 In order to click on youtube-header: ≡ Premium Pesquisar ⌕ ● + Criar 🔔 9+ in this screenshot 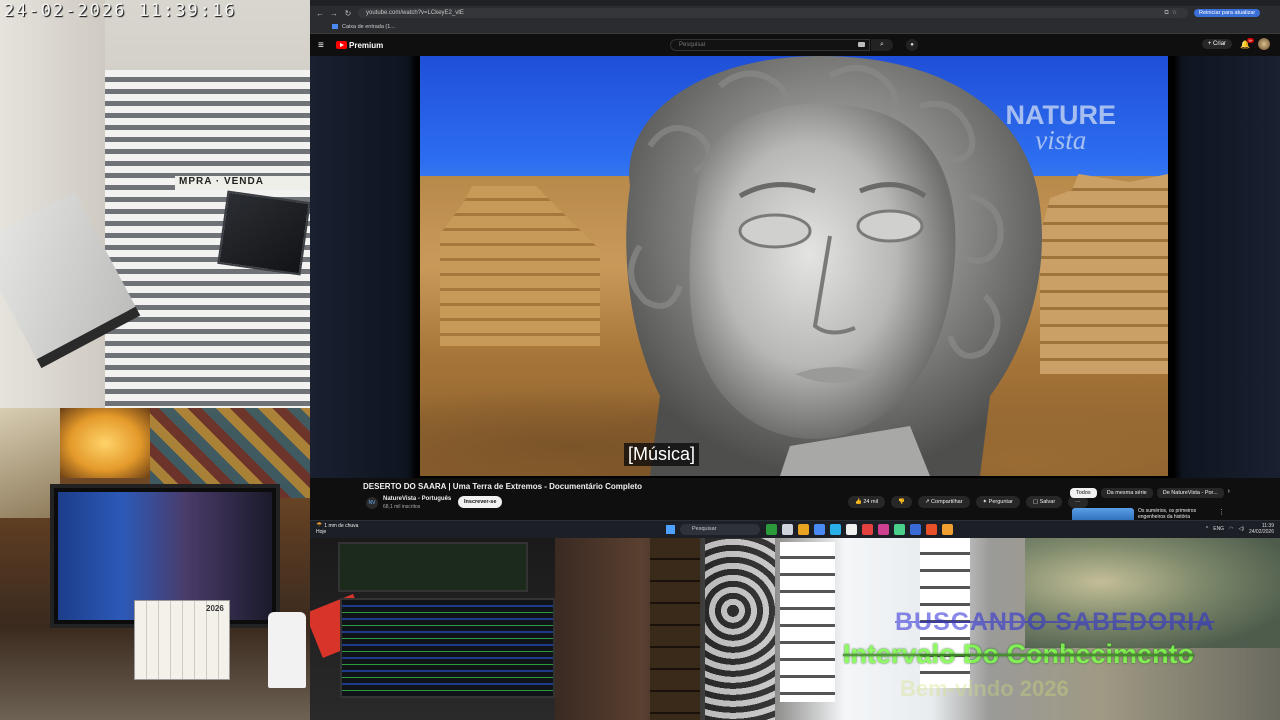, I will do `click(795, 45)`.